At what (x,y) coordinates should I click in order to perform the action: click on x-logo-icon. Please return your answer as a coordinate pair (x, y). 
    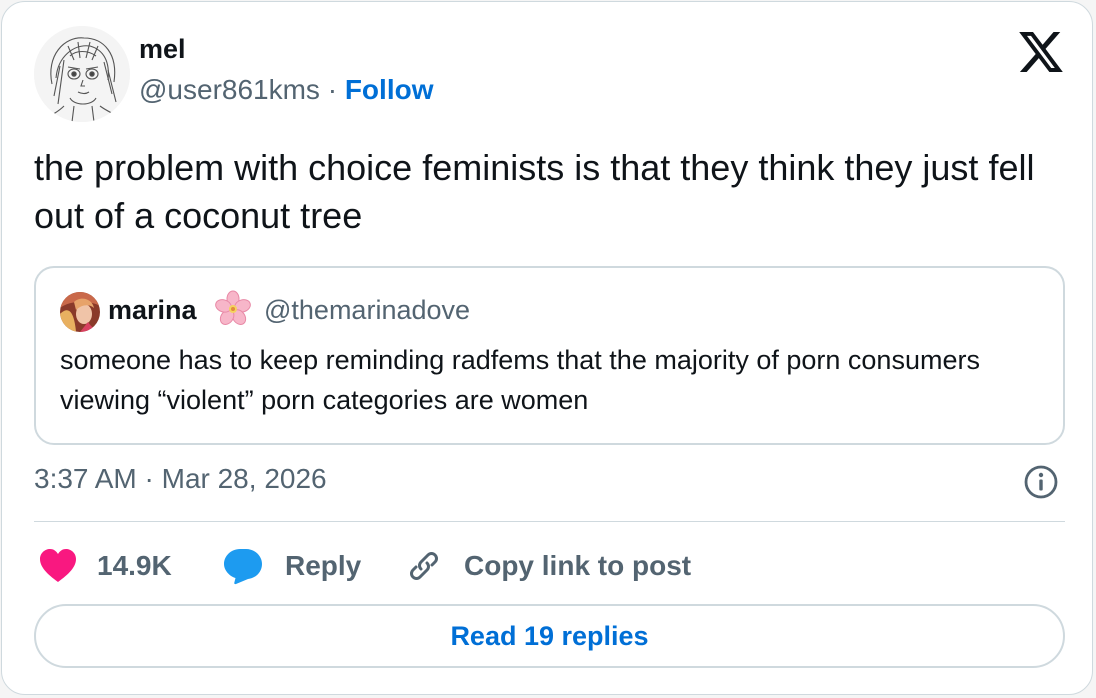
    Looking at the image, I should click on (1041, 52).